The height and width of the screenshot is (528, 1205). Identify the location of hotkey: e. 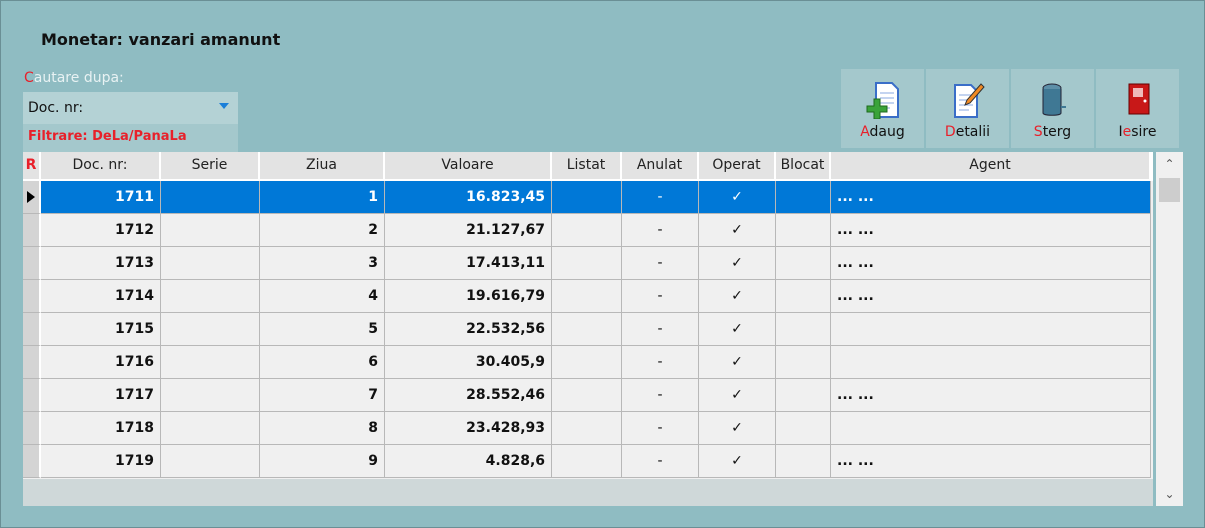
(1127, 132).